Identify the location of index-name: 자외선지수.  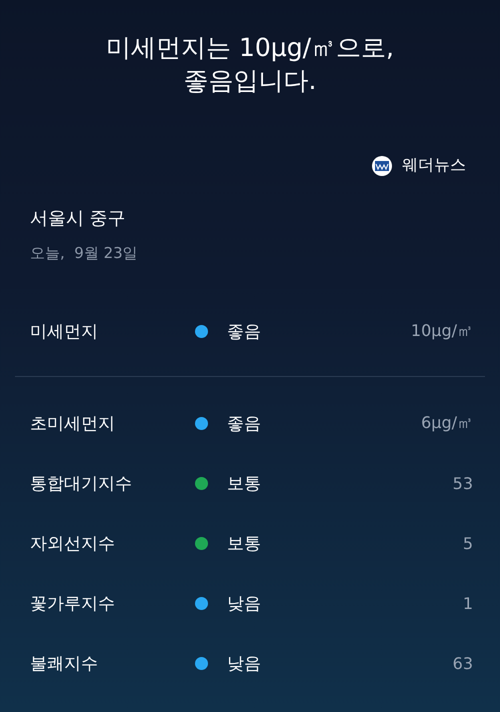
(73, 543).